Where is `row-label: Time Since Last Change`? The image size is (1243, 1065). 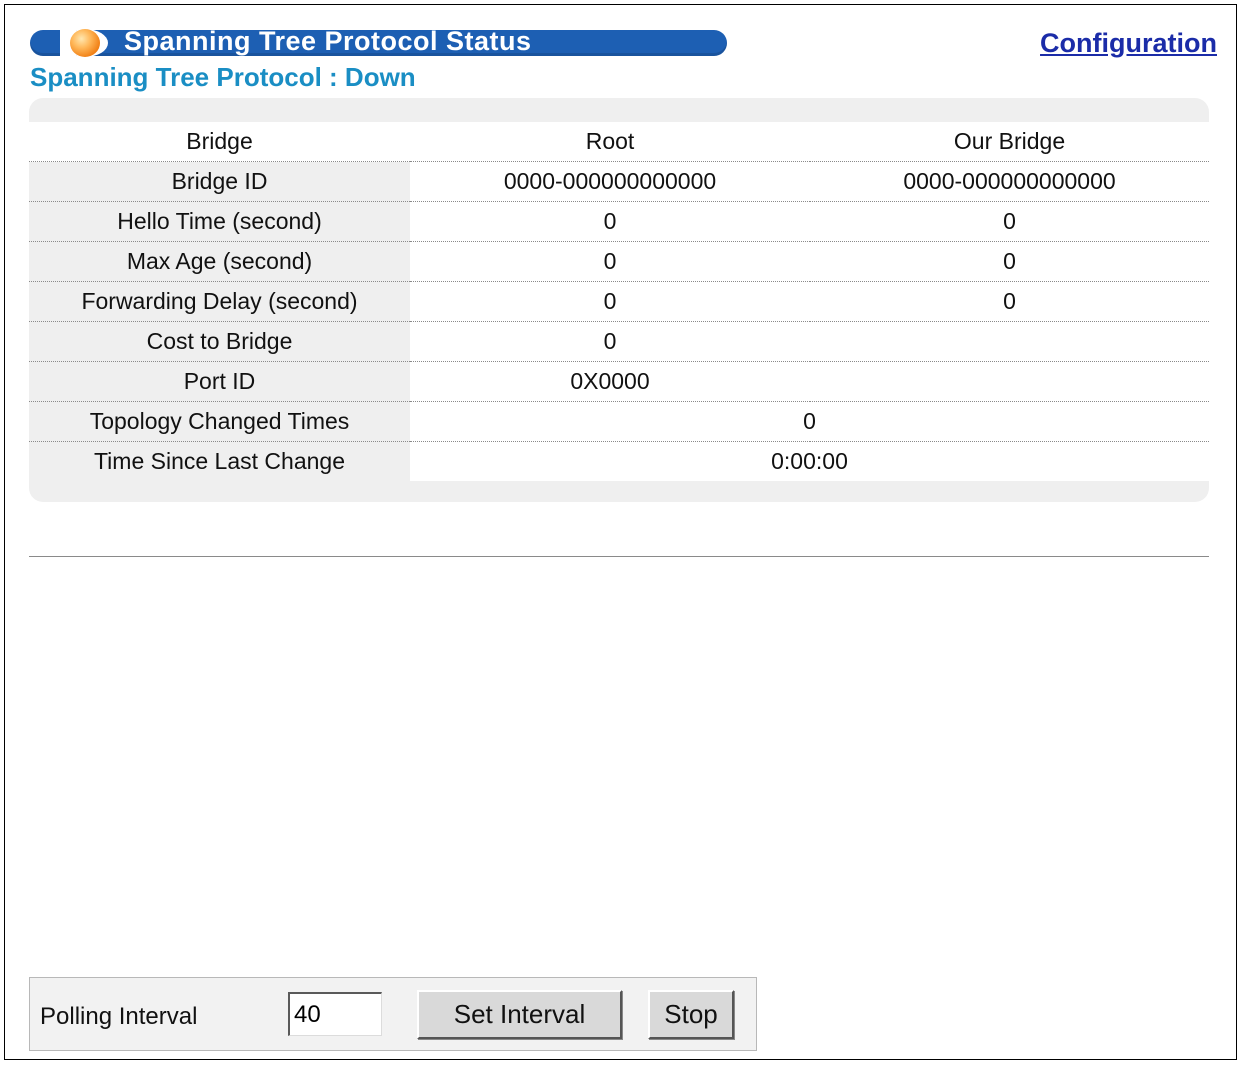
row-label: Time Since Last Change is located at coordinates (219, 461).